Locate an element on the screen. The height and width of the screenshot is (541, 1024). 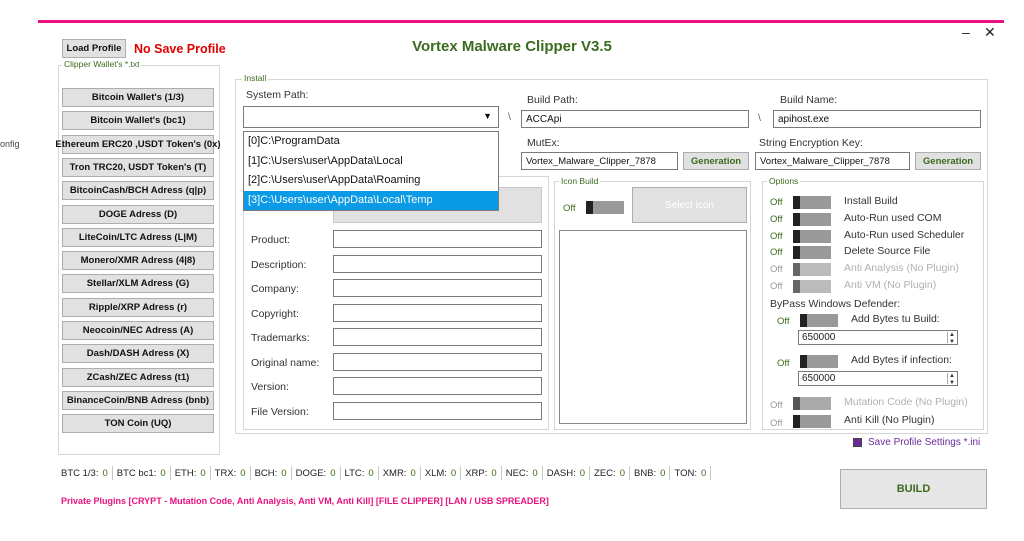
wallet-button: Neocoin/NEC Adress (A) is located at coordinates (138, 330).